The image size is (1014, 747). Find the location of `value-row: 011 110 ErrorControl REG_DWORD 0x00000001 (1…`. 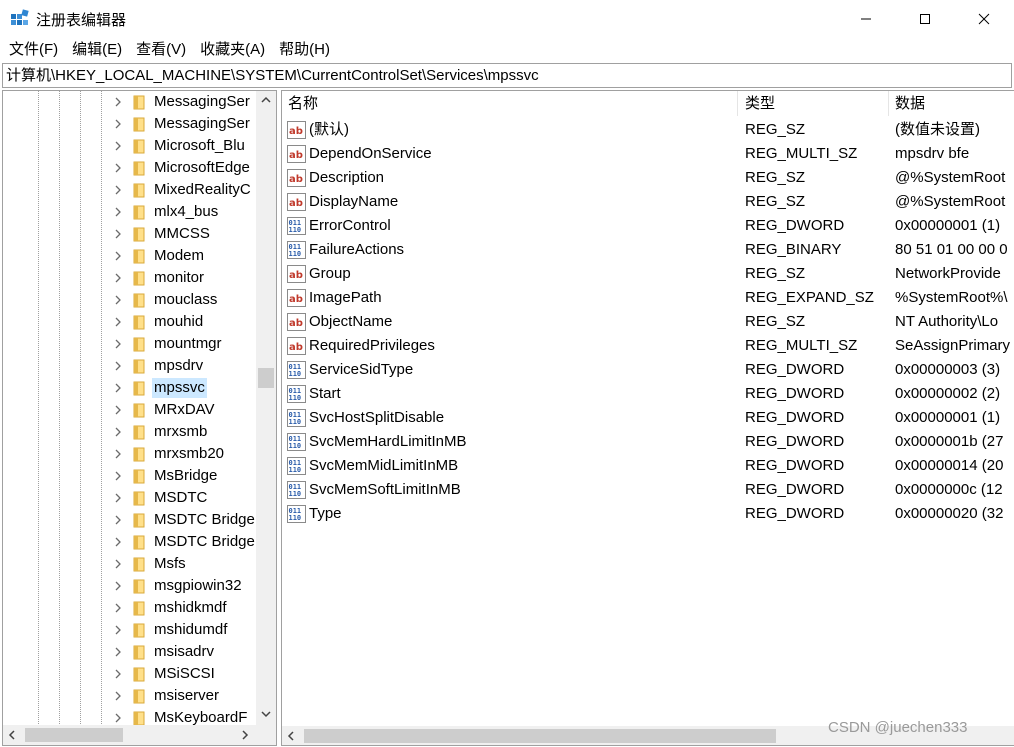

value-row: 011 110 ErrorControl REG_DWORD 0x00000001 (1… is located at coordinates (648, 226).